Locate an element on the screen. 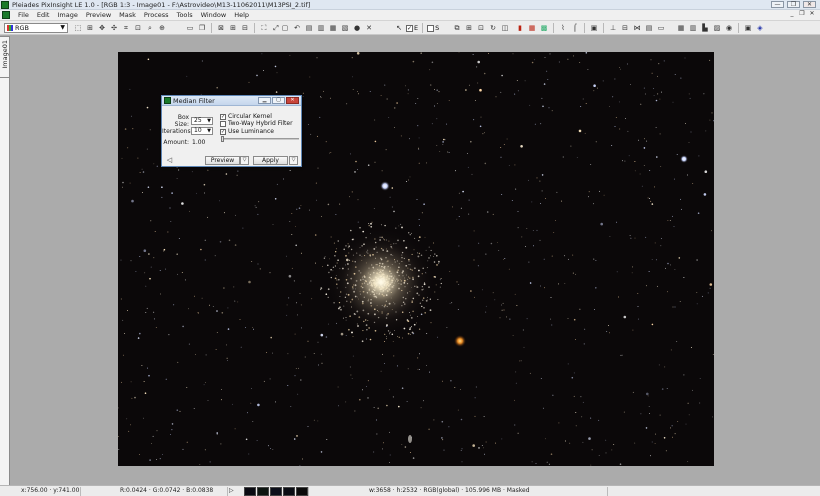 This screenshot has width=820, height=496. document-icon is located at coordinates (6, 15).